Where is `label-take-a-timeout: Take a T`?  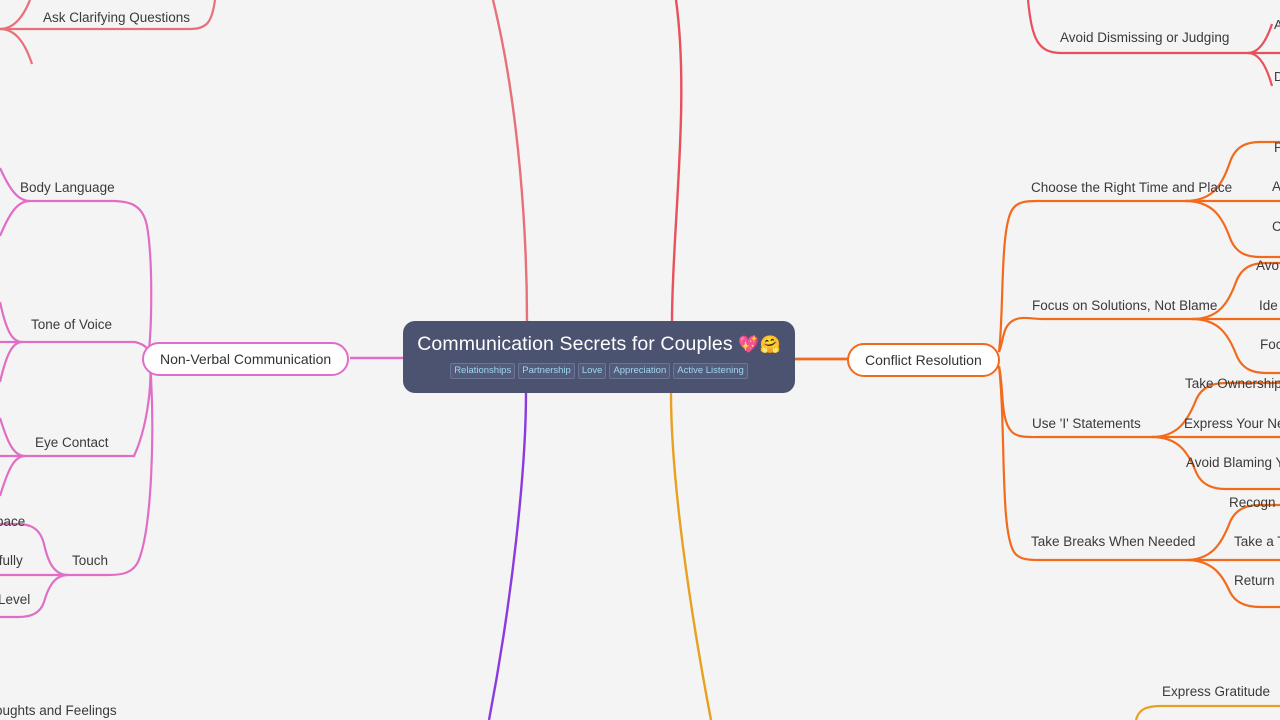
label-take-a-timeout: Take a T is located at coordinates (1257, 542).